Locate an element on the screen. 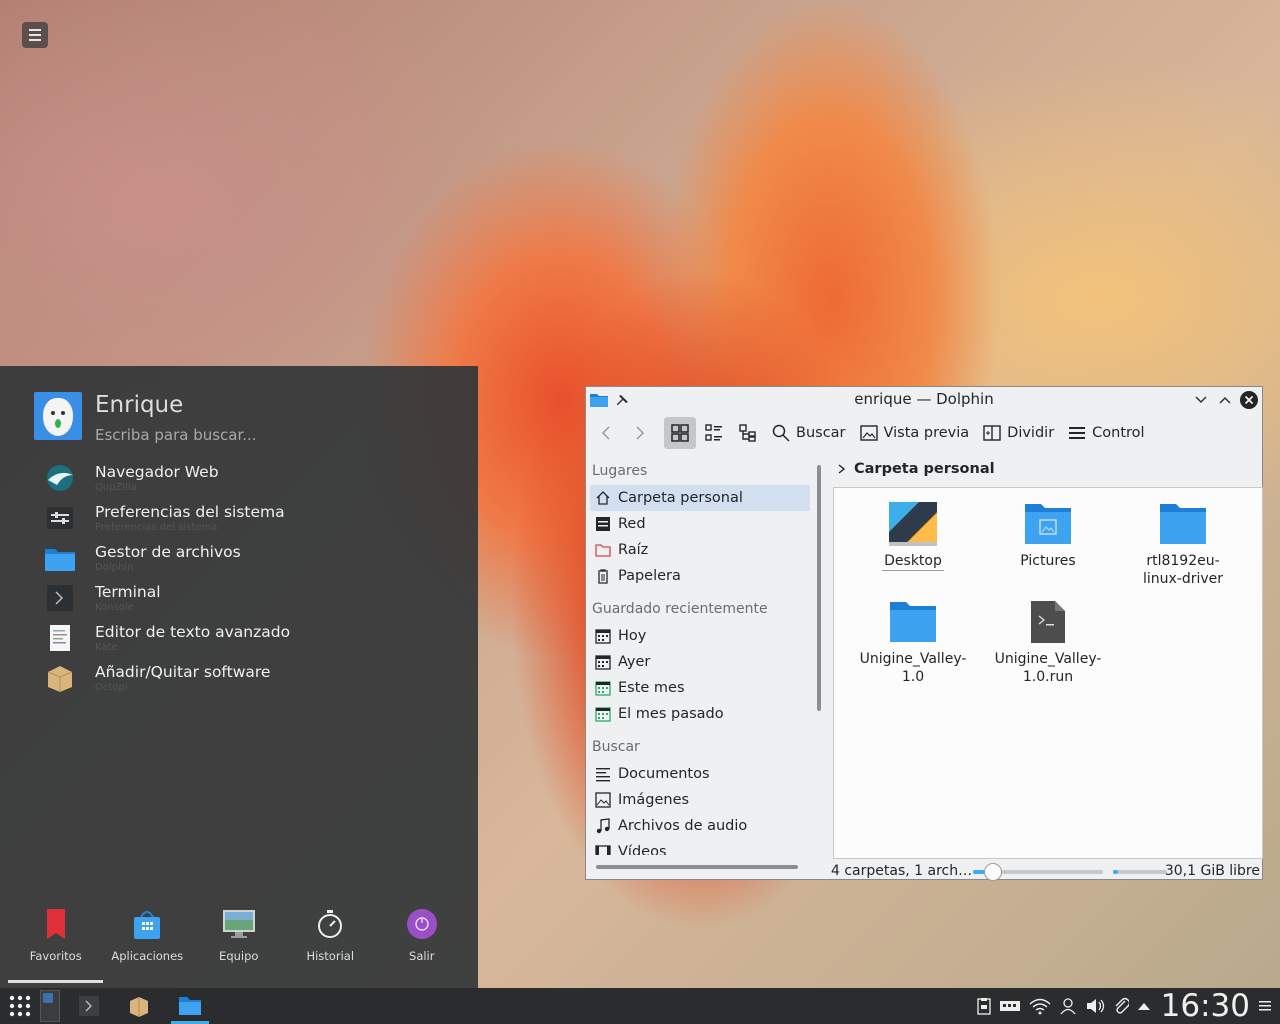 The width and height of the screenshot is (1280, 1024). app-terminal: Terminal Konsole is located at coordinates (167, 602).